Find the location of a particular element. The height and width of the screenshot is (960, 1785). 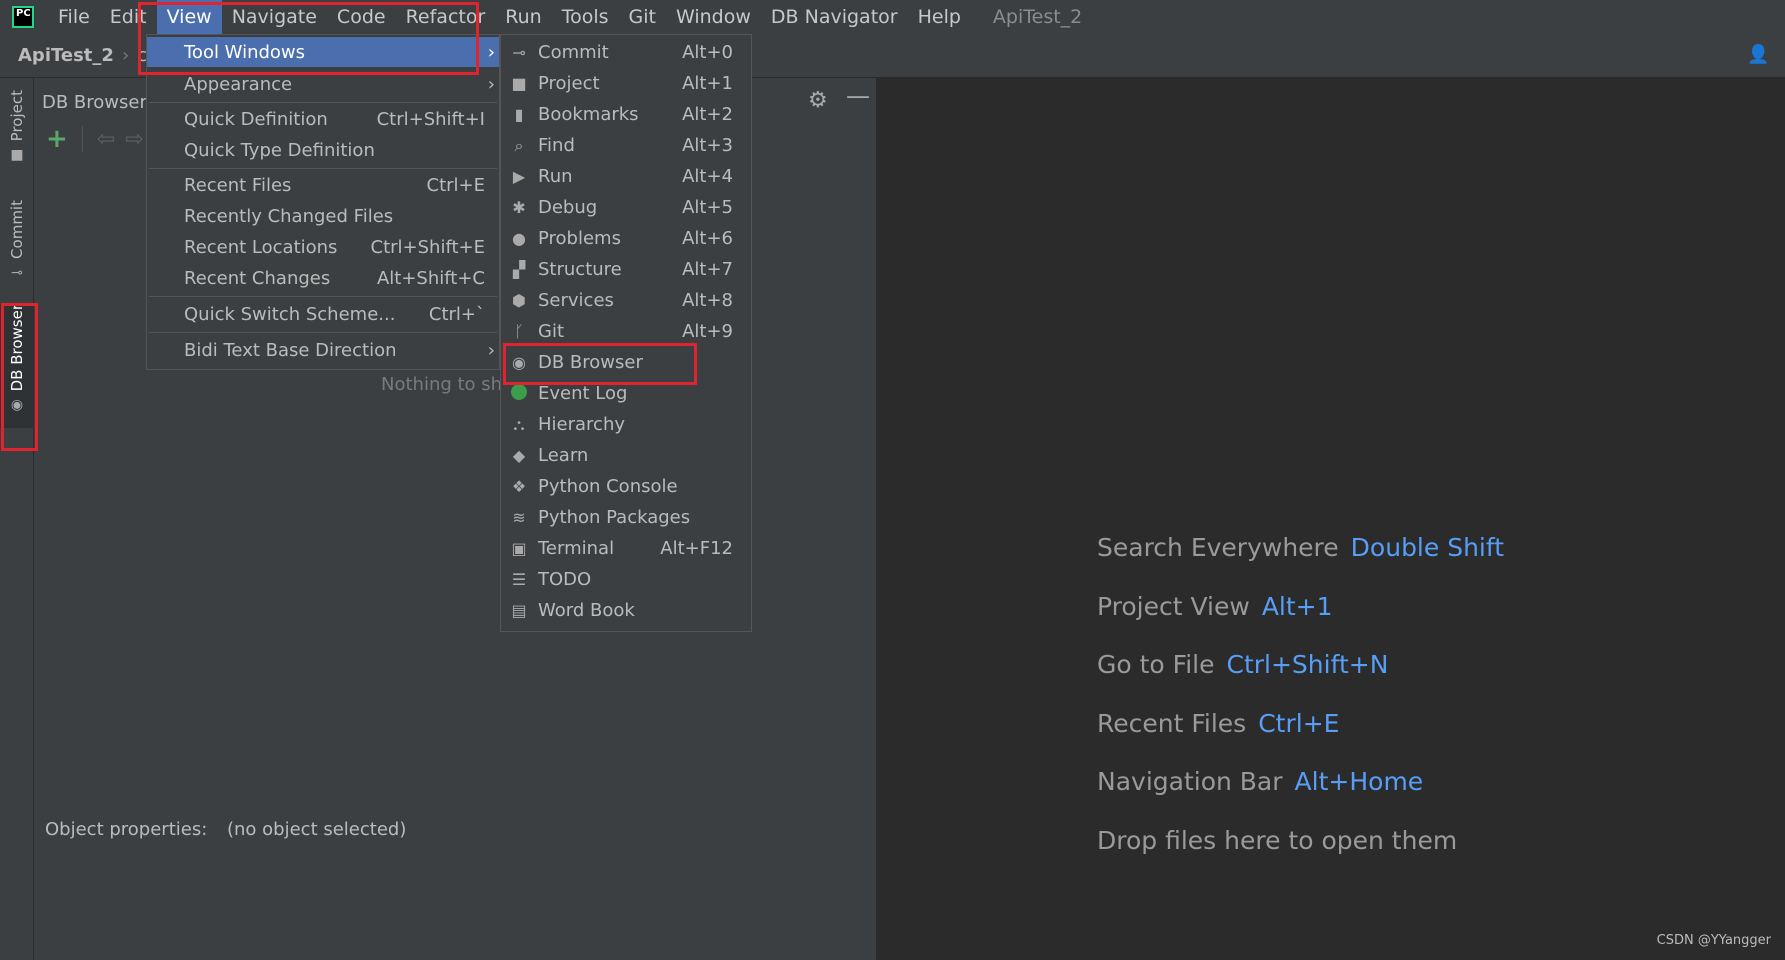

menu-item-recent-changes: Recent Changes Alt+Shift+C is located at coordinates (323, 278).